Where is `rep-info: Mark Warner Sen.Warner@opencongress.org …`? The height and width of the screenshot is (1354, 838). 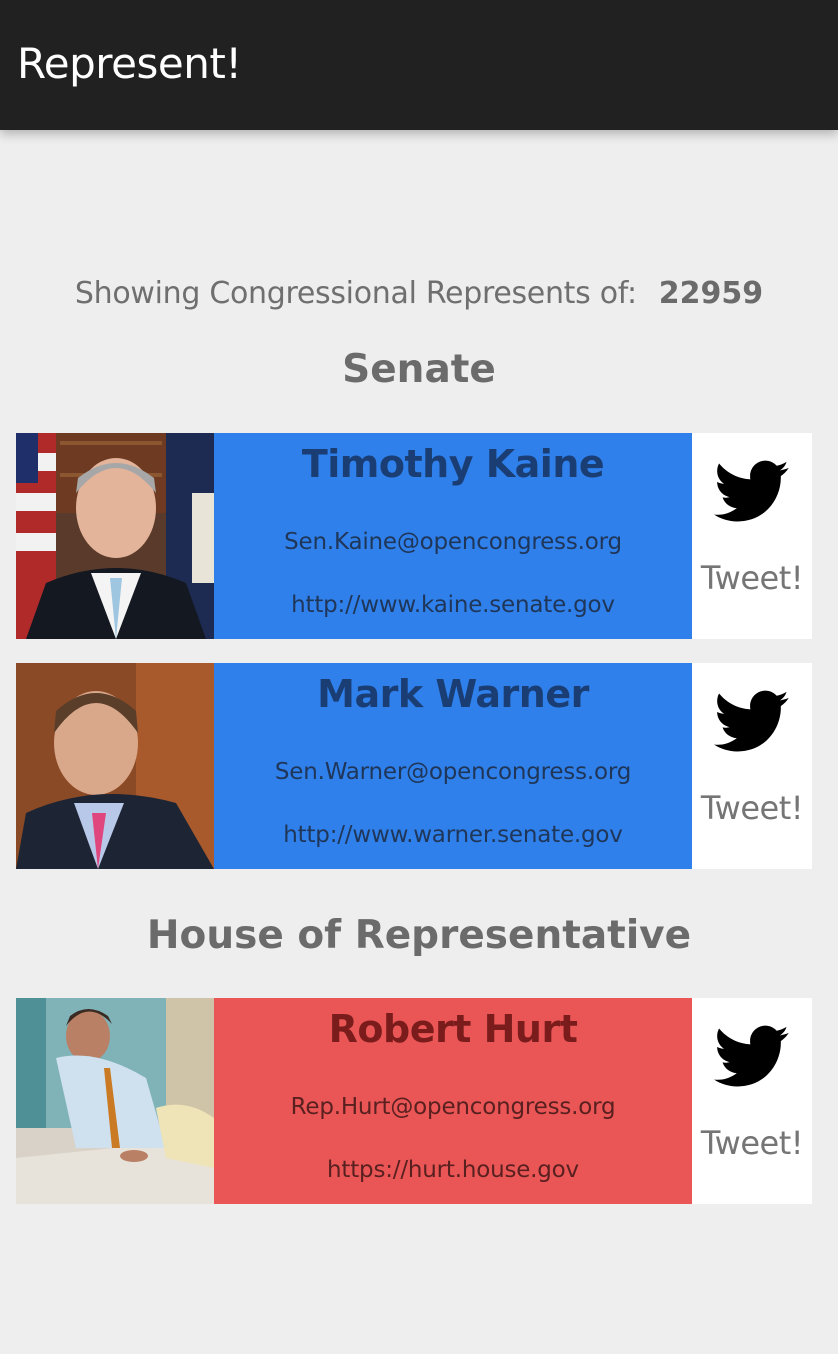
rep-info: Mark Warner Sen.Warner@opencongress.org … is located at coordinates (453, 766).